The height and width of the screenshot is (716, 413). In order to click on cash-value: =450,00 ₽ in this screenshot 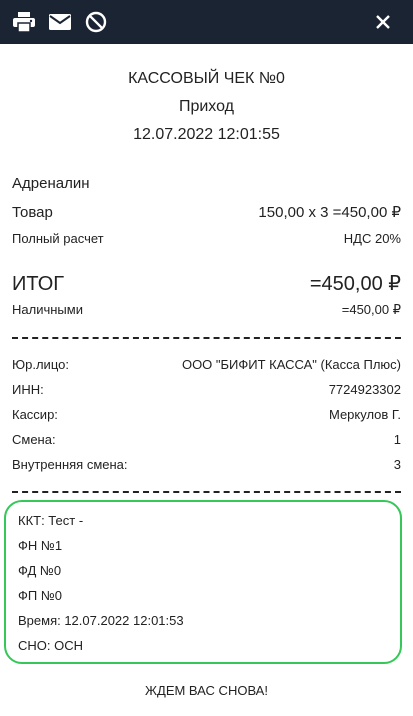, I will do `click(371, 309)`.